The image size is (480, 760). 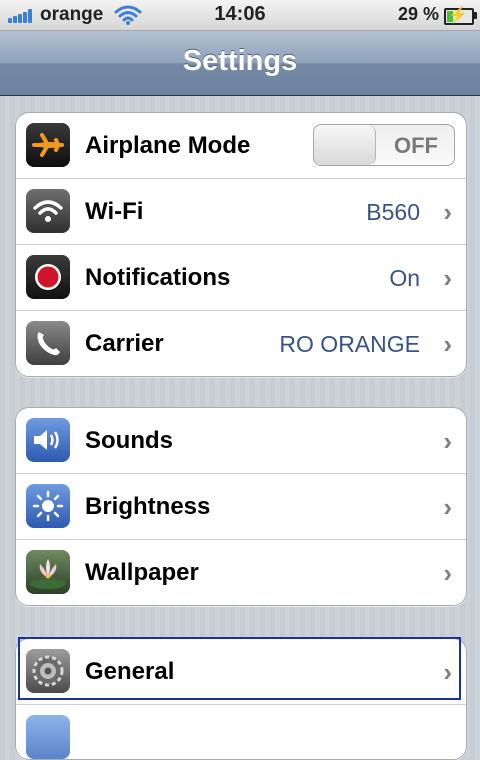 I want to click on carrier-label: Carrier, so click(x=124, y=343).